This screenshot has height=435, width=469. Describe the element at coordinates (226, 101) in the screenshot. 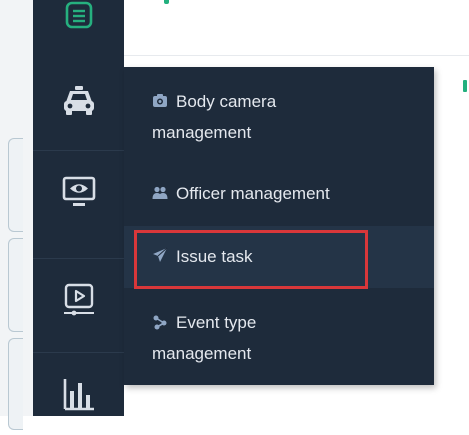

I see `menu-item-label: Body camera` at that location.